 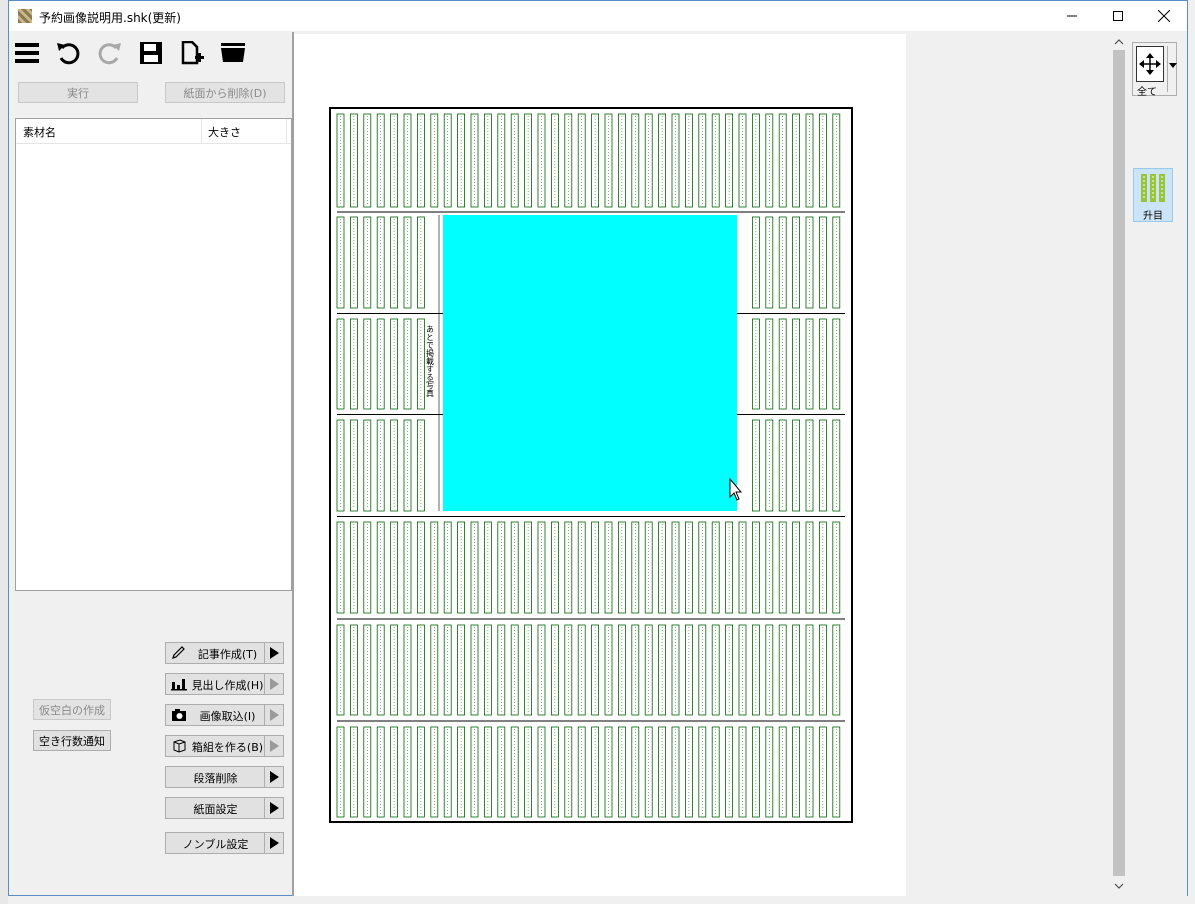 I want to click on minimize-button, so click(x=1072, y=16).